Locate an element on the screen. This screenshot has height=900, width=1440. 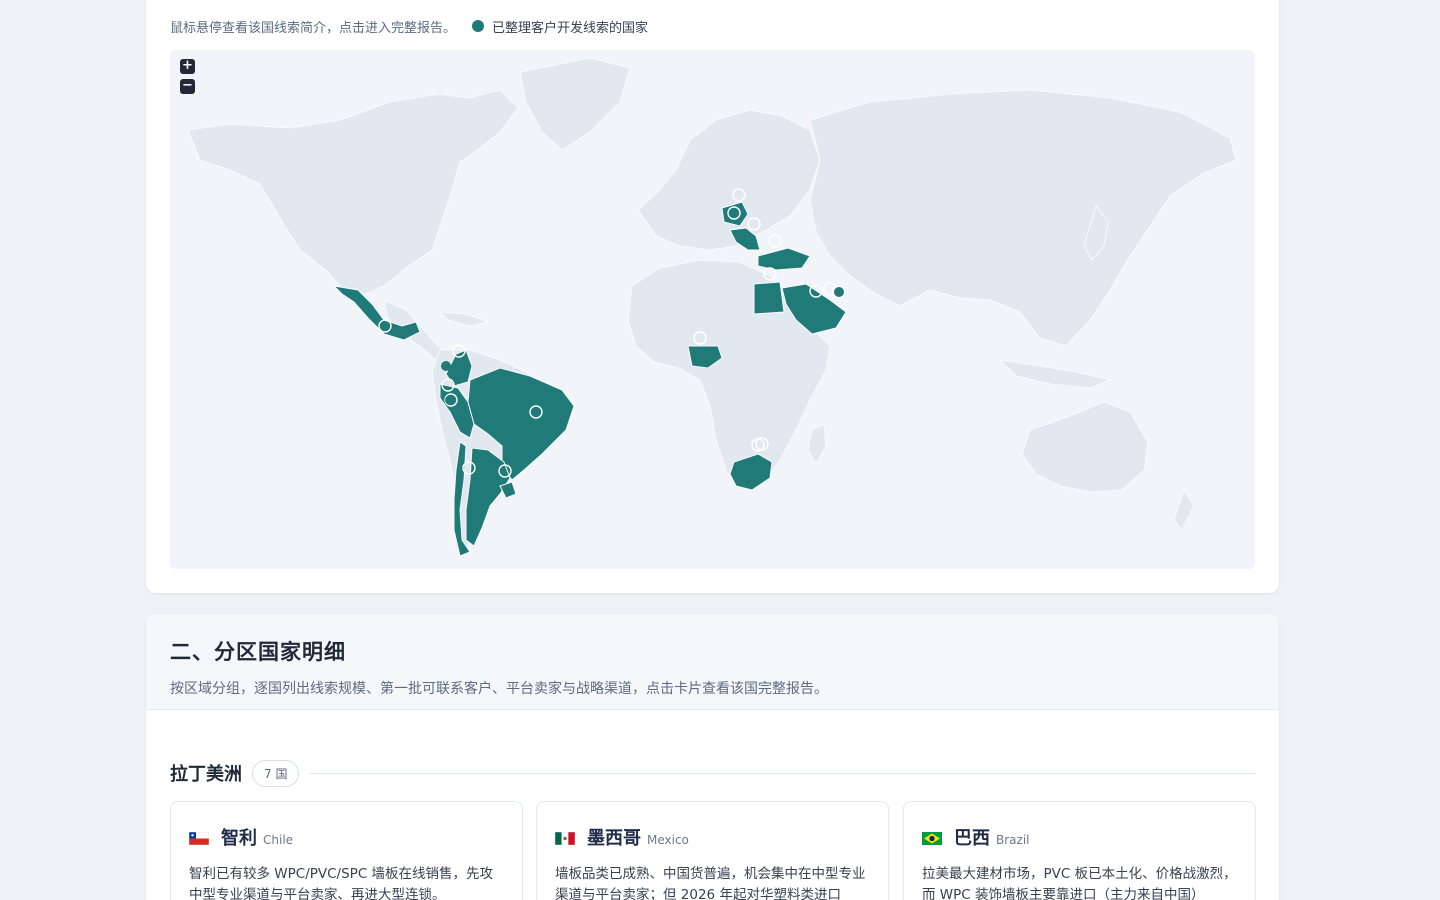
marker-dot-oman is located at coordinates (839, 292).